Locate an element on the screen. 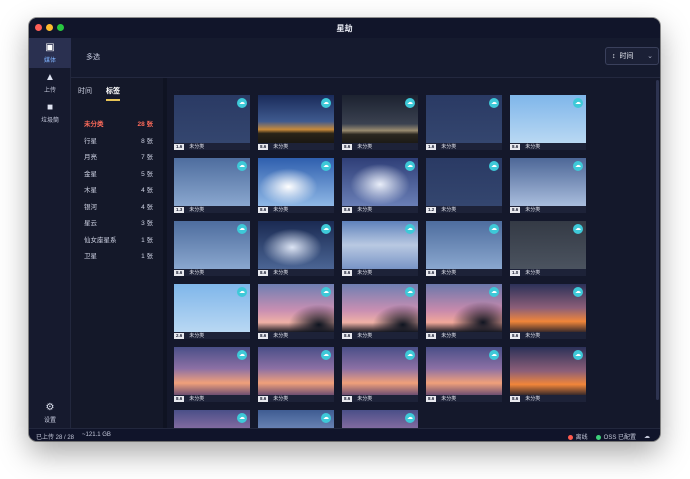 Image resolution: width=690 pixels, height=479 pixels. category-item: 卫星 1 张 is located at coordinates (117, 255).